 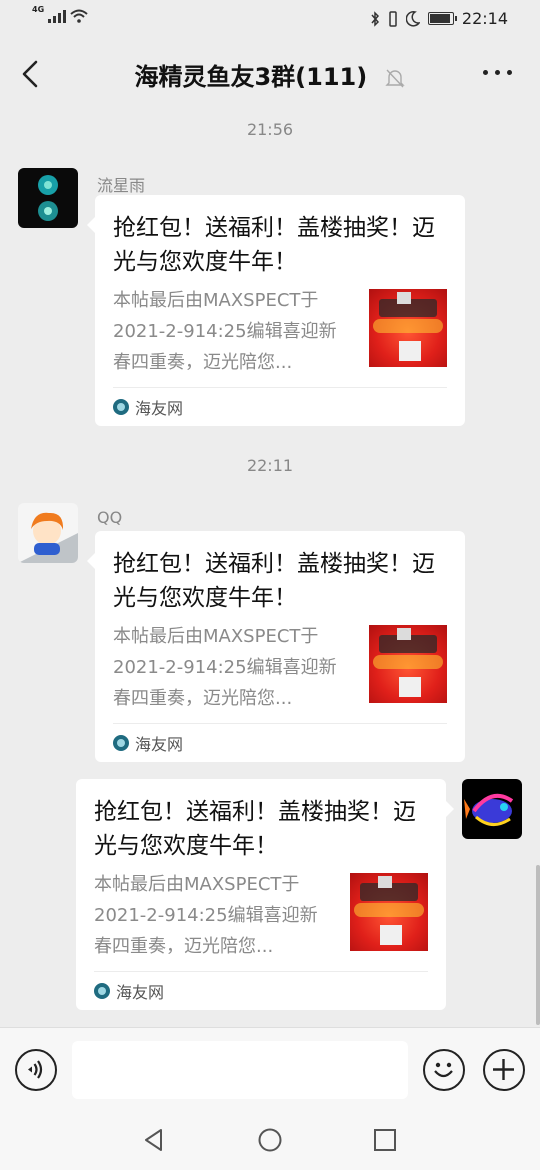 I want to click on battery-icon, so click(x=442, y=18).